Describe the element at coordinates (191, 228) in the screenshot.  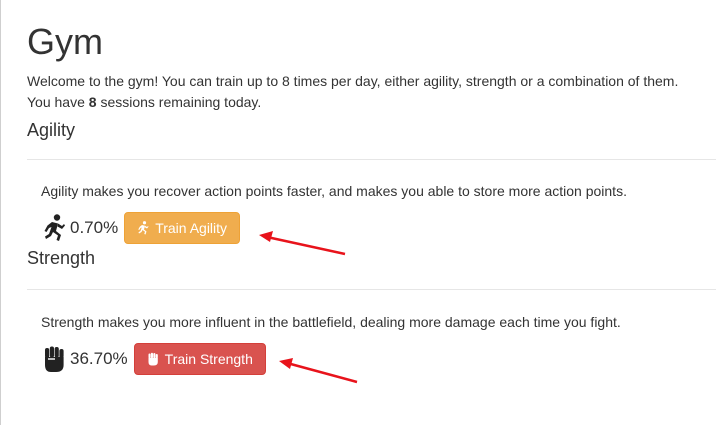
I see `train-agility-label: Train Agility` at that location.